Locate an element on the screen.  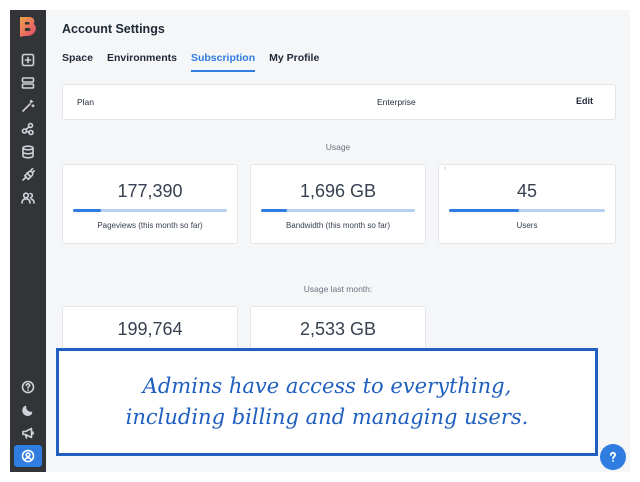
plug-icon is located at coordinates (28, 175).